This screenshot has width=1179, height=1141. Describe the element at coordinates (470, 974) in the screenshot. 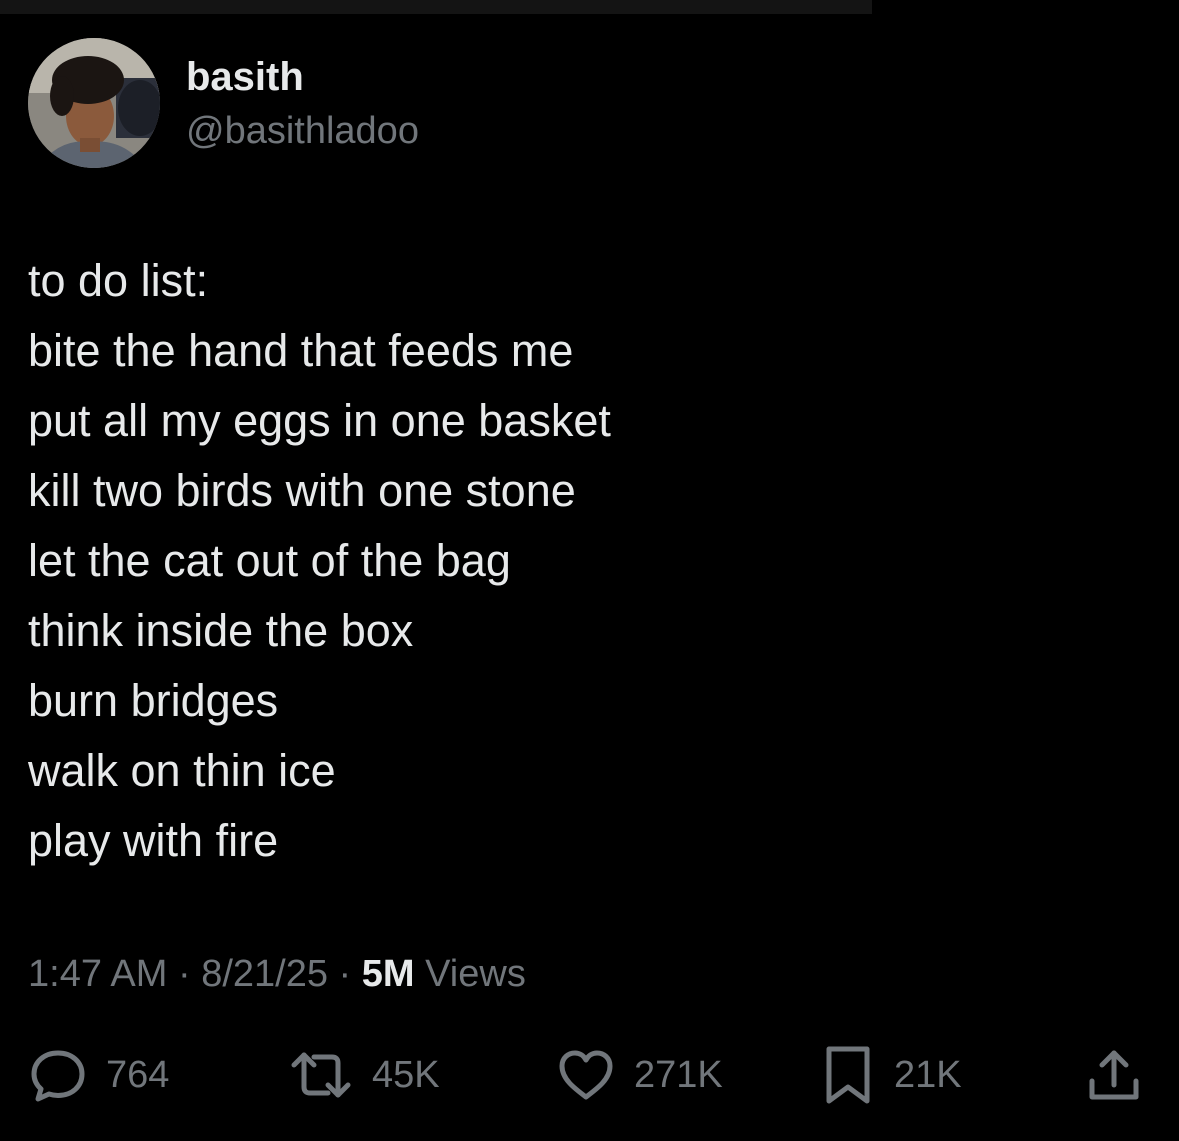

I see `views-label: Views` at that location.